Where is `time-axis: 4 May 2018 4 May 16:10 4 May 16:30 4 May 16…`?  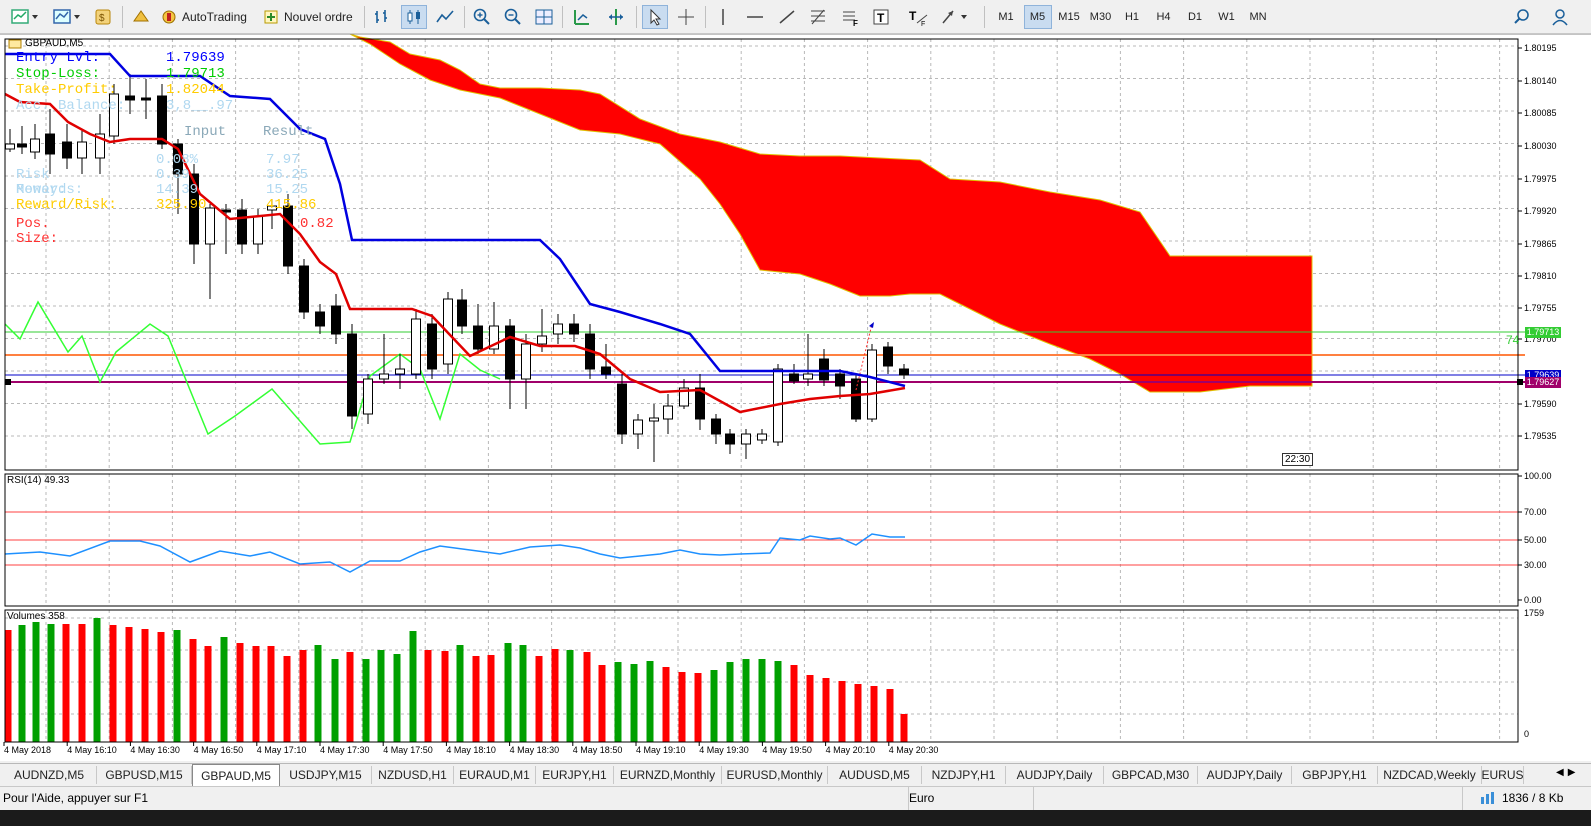 time-axis: 4 May 2018 4 May 16:10 4 May 16:30 4 May 16… is located at coordinates (470, 748).